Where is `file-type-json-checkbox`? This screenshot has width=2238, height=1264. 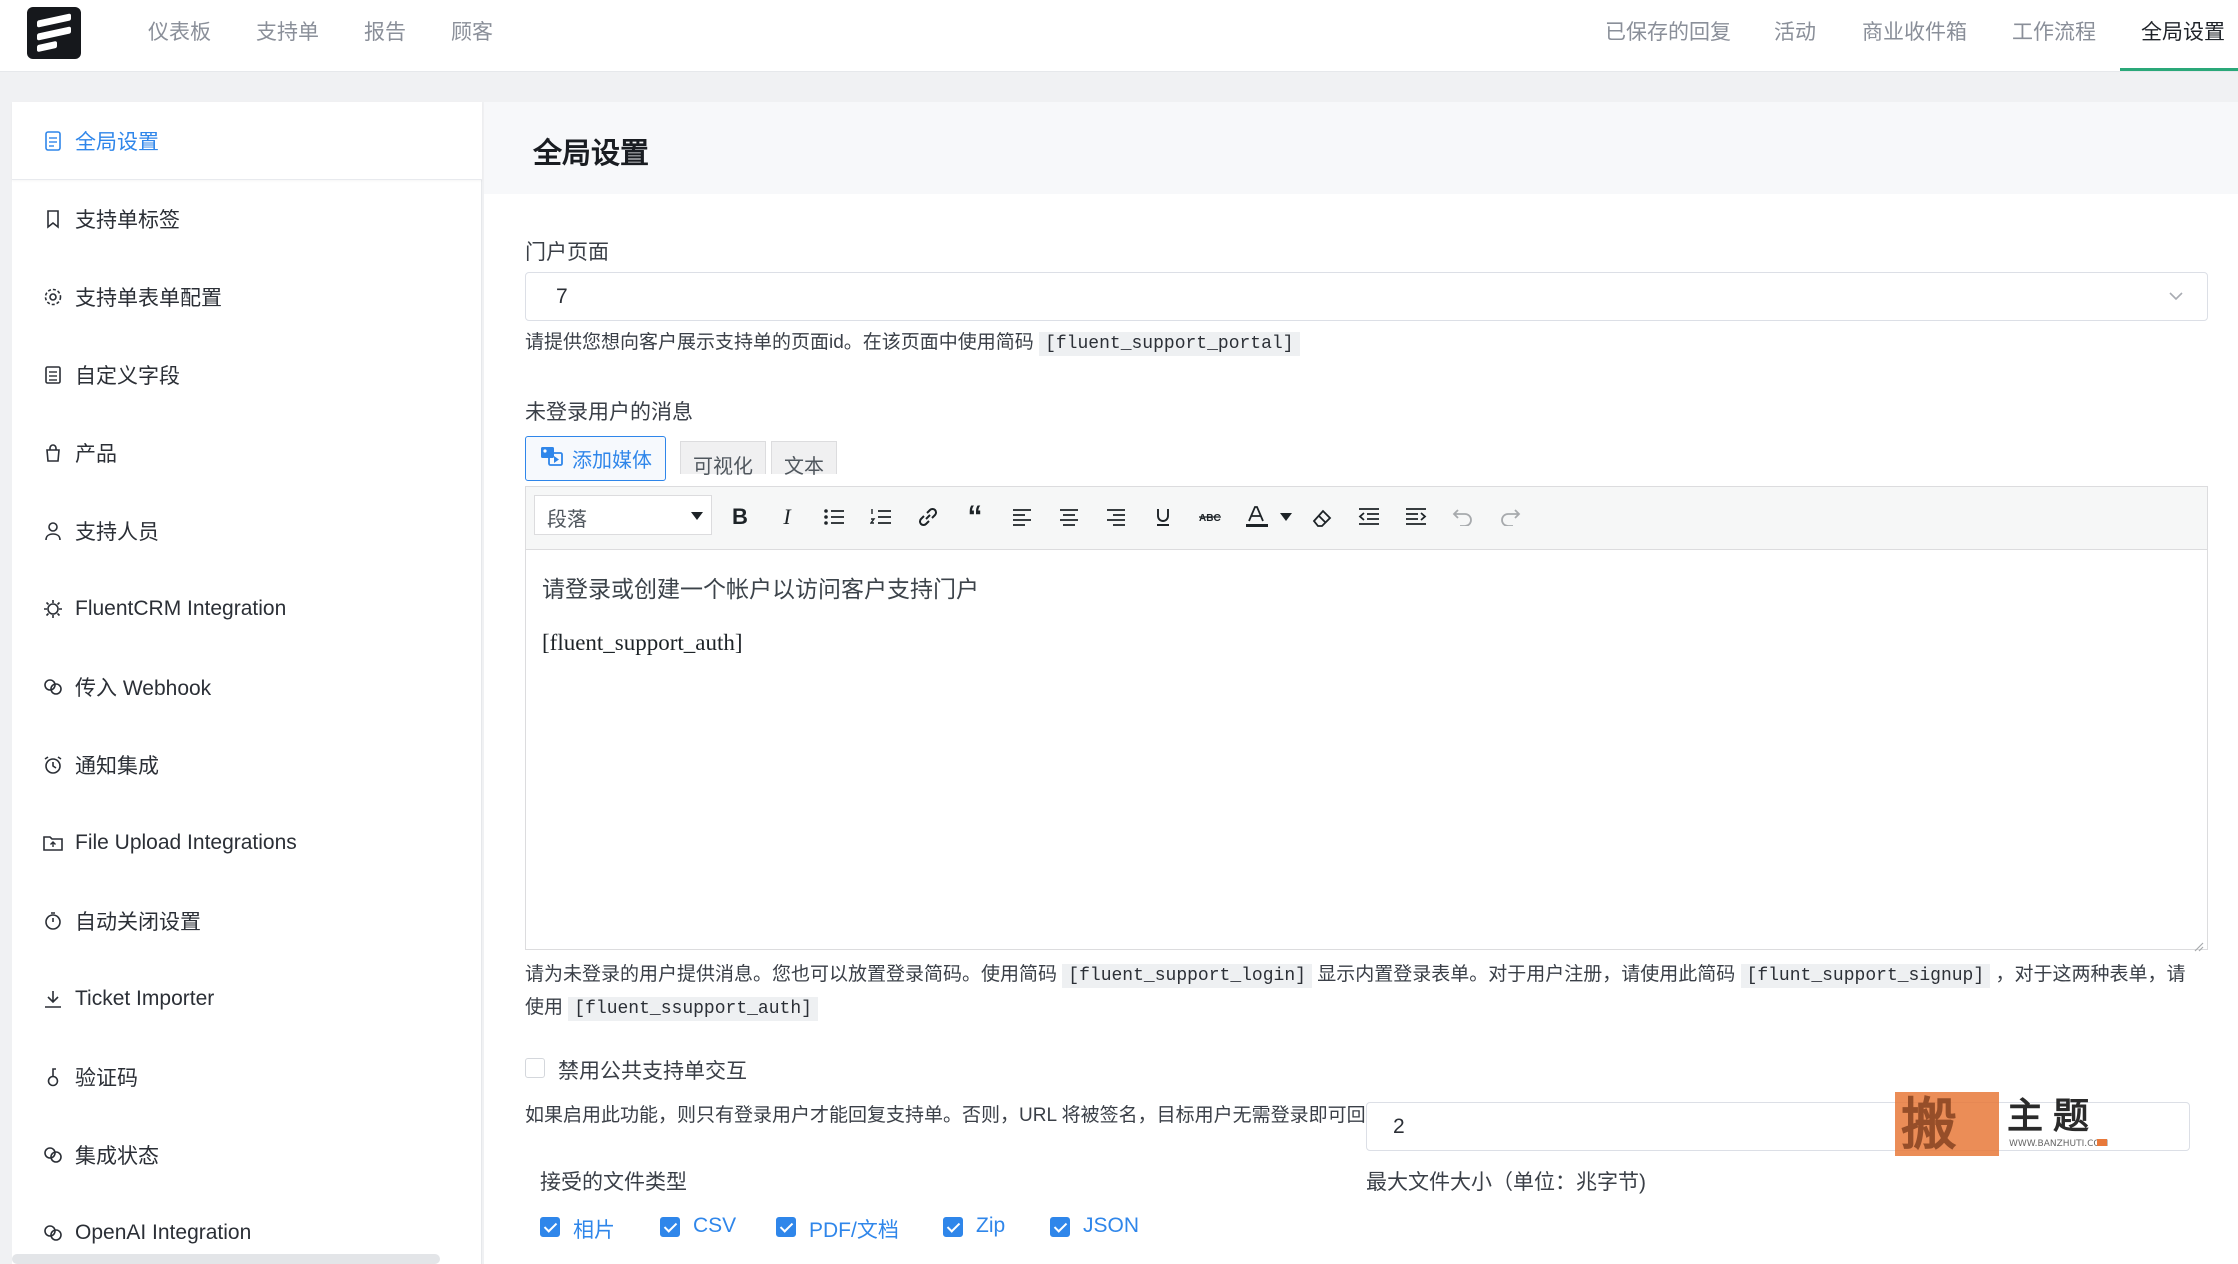
file-type-json-checkbox is located at coordinates (1060, 1227).